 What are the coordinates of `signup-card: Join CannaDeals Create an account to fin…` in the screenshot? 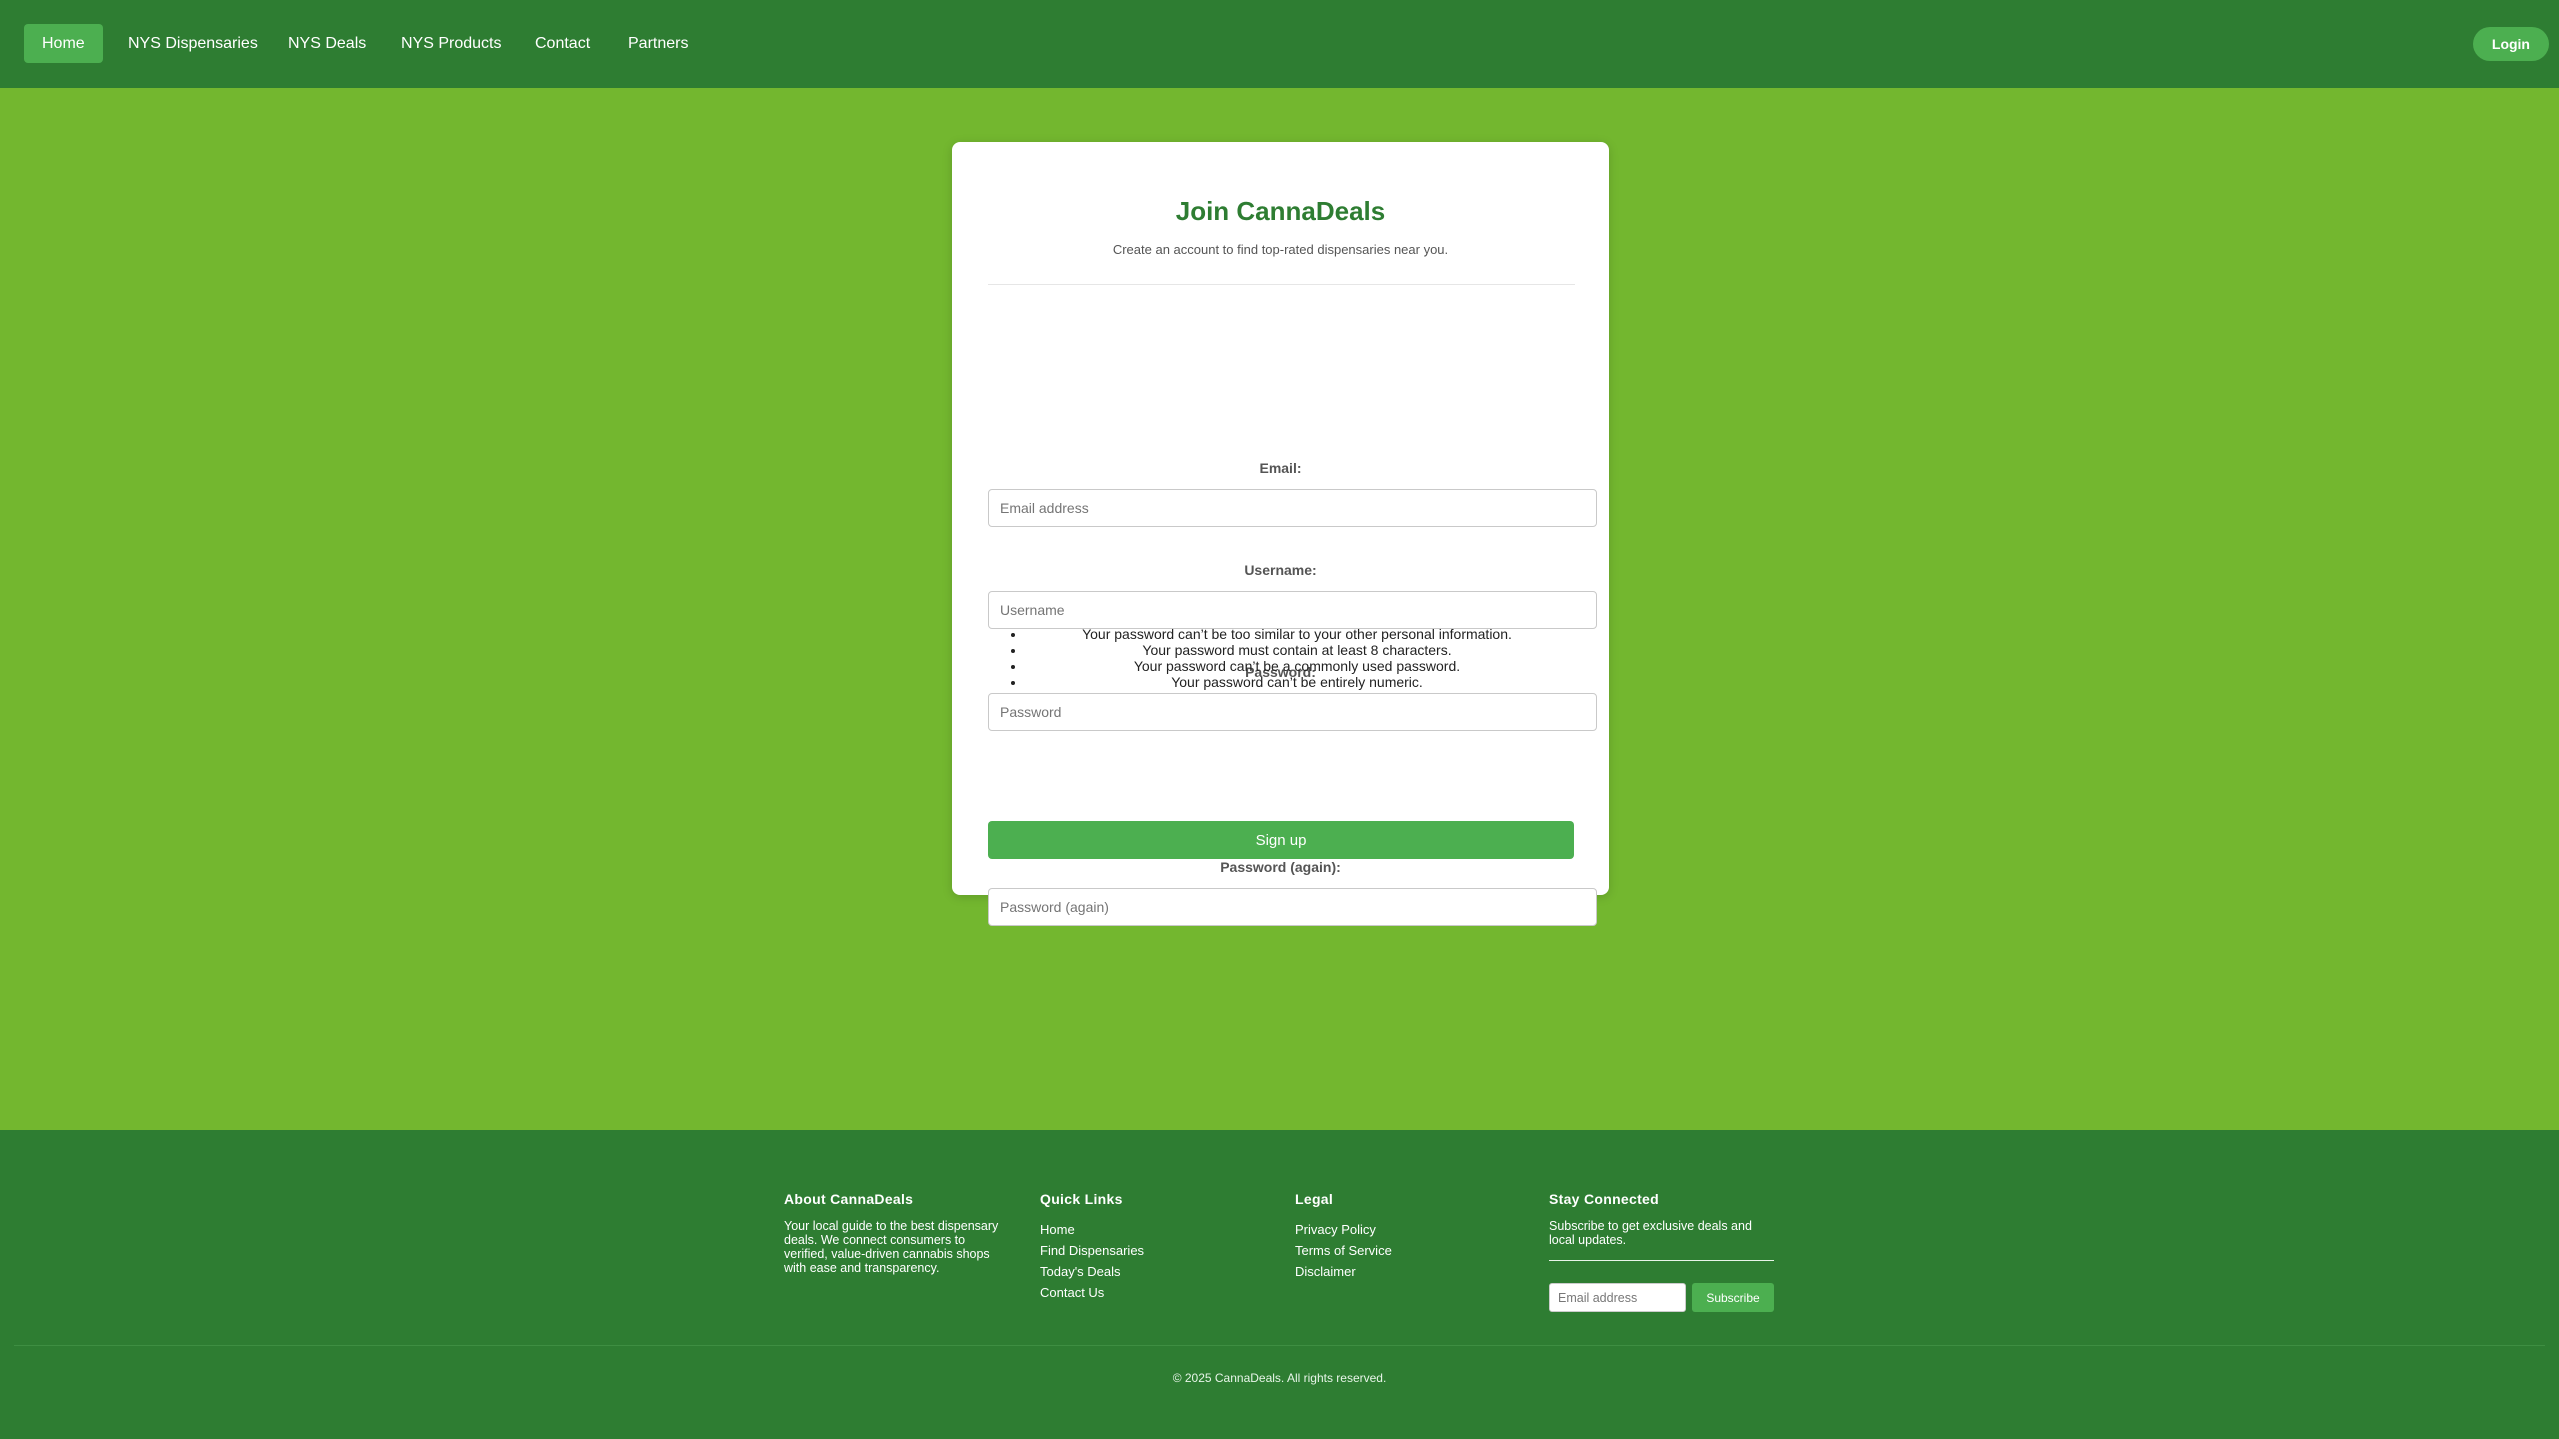 It's located at (1280, 534).